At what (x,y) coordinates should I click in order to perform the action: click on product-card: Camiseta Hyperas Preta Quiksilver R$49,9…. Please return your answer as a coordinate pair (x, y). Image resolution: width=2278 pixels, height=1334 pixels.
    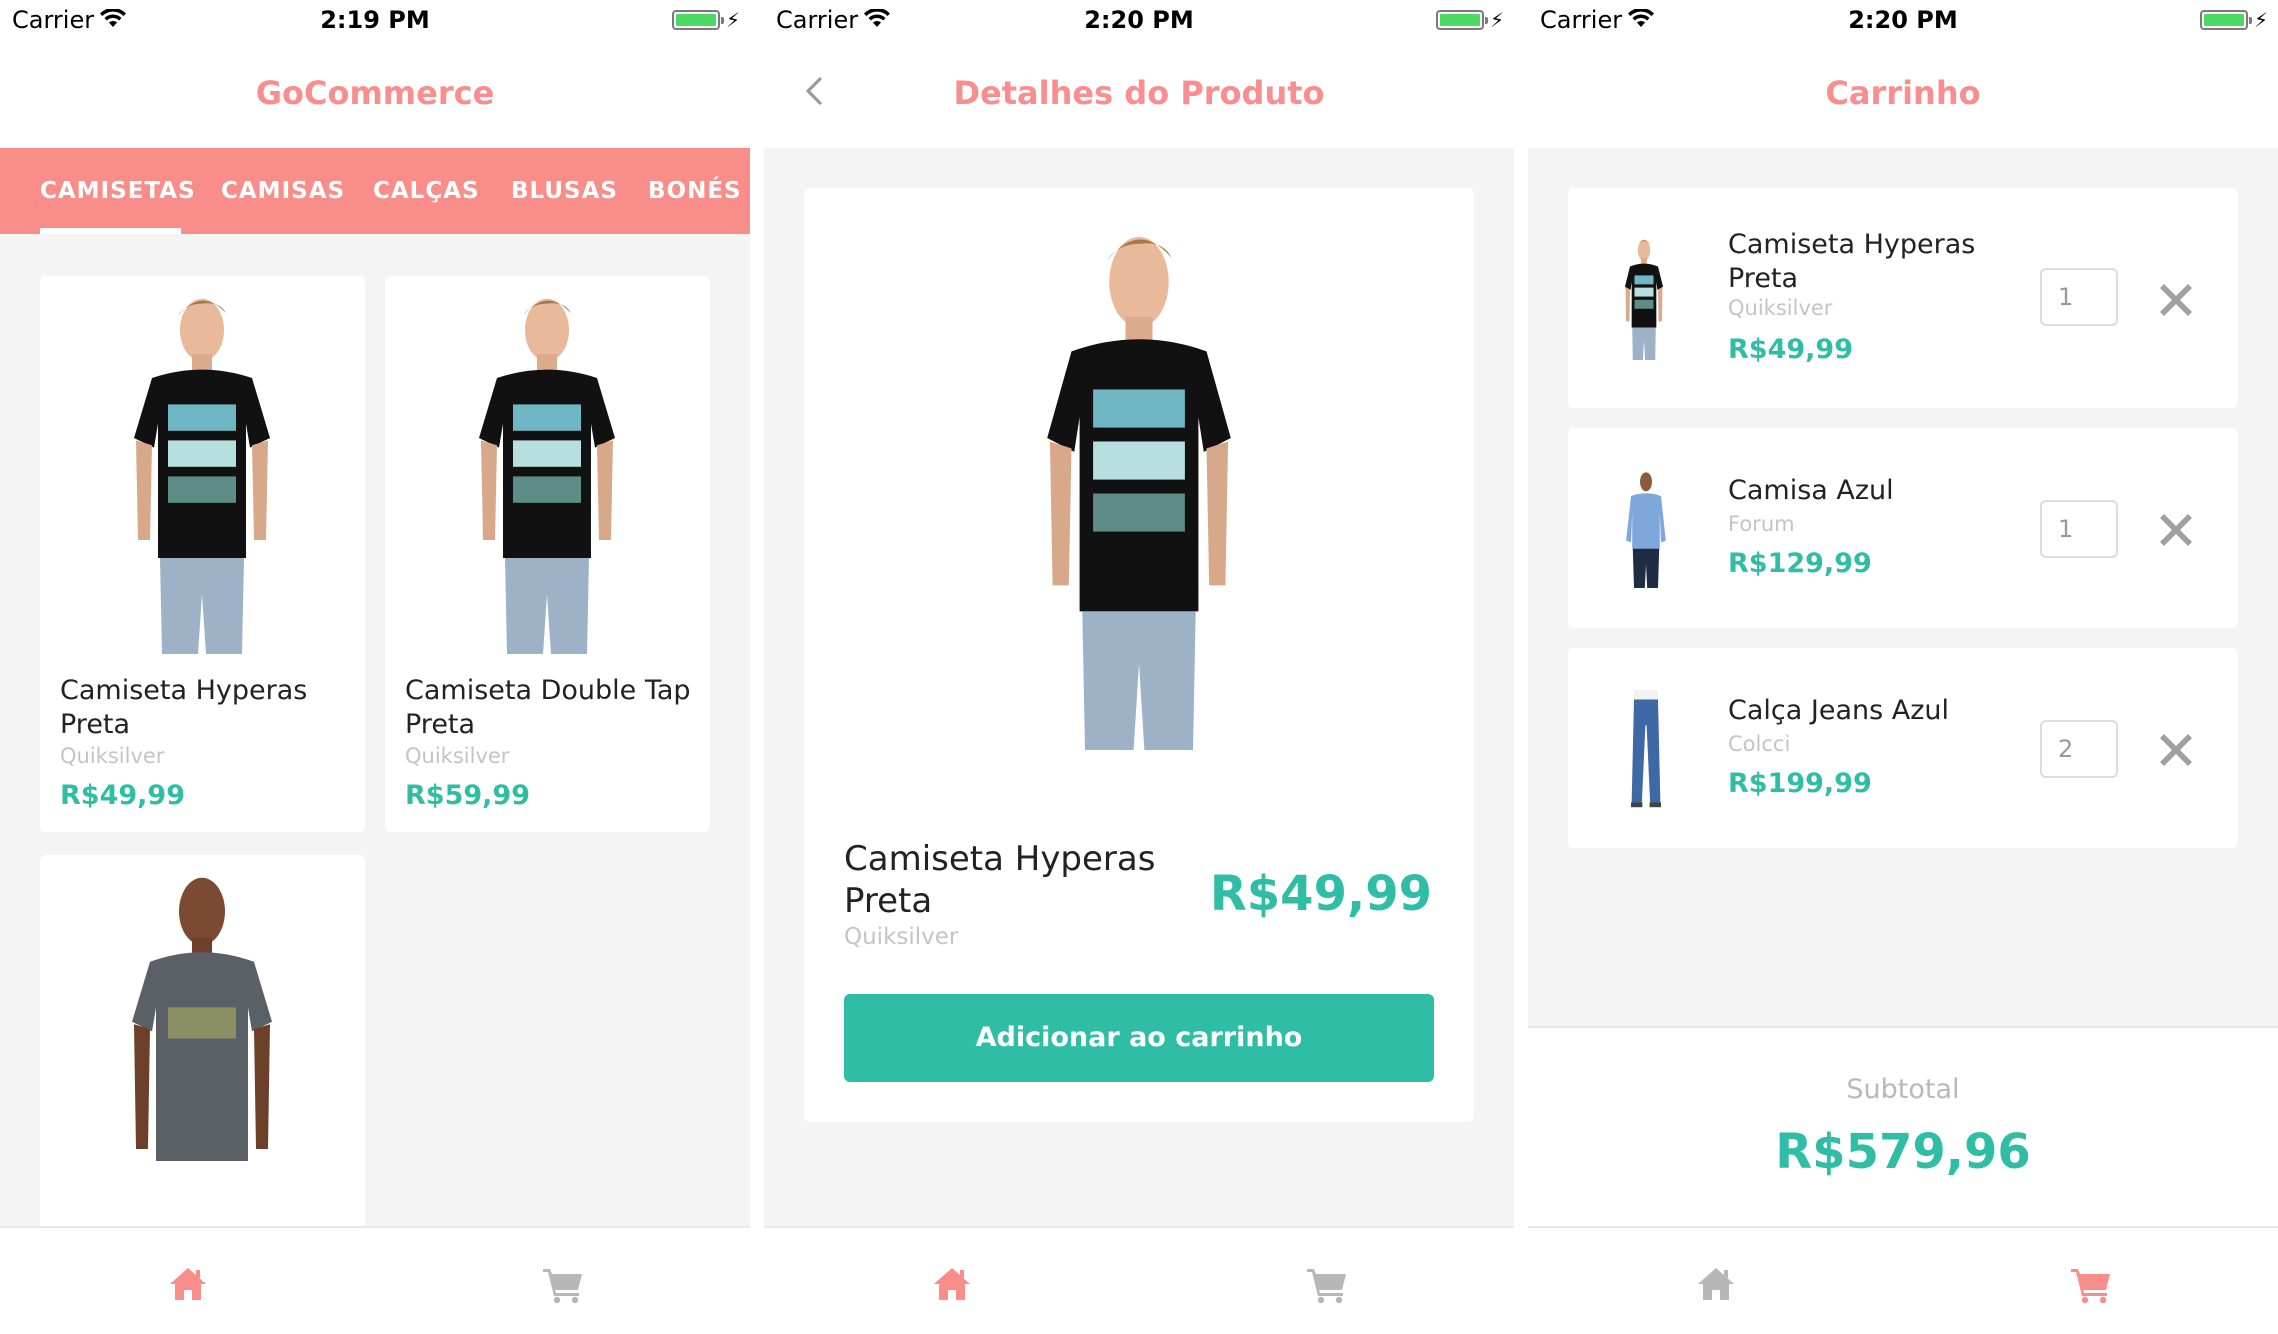
    Looking at the image, I should click on (202, 554).